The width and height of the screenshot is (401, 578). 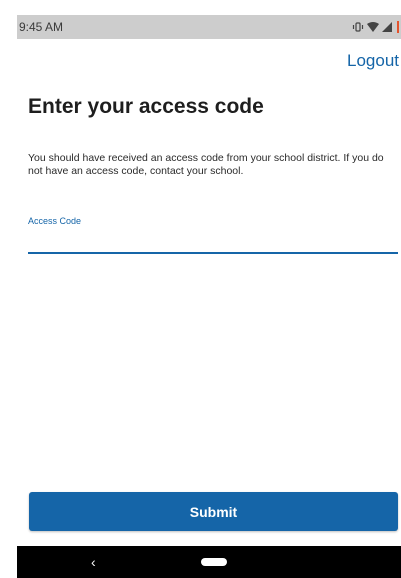 What do you see at coordinates (387, 27) in the screenshot?
I see `signal-icon` at bounding box center [387, 27].